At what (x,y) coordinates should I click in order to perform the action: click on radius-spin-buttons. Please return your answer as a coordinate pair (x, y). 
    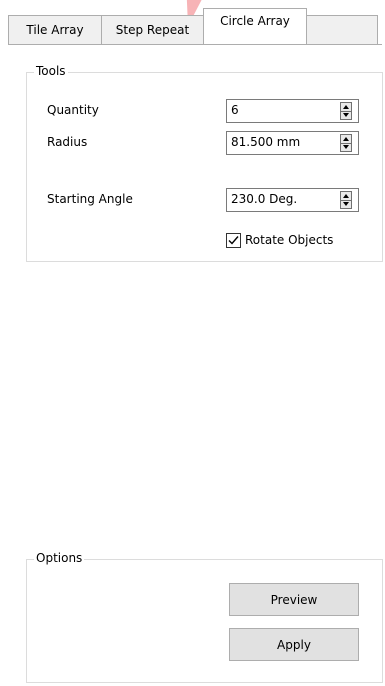
    Looking at the image, I should click on (346, 143).